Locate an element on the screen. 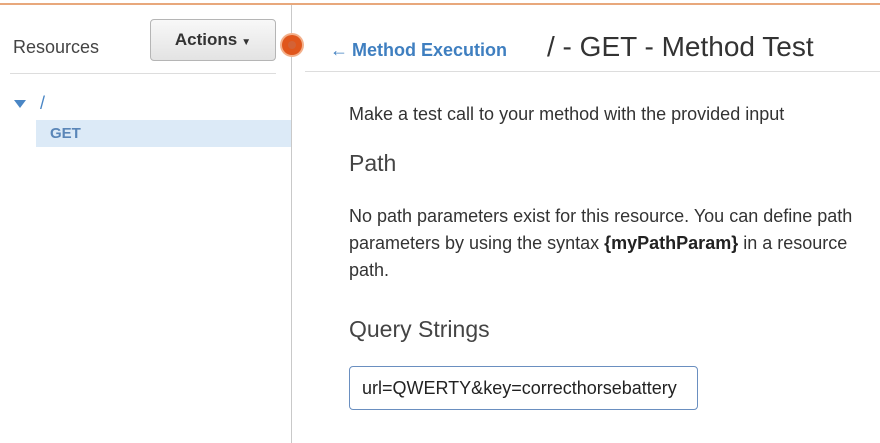  path-param-syntax: {myPathParam} is located at coordinates (671, 243).